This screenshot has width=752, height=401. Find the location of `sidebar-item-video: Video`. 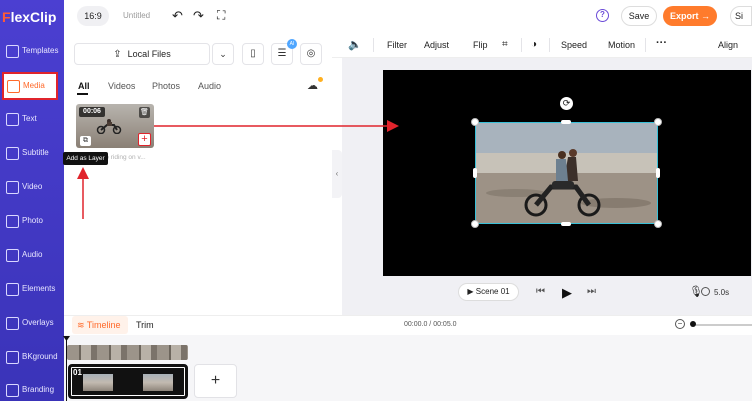

sidebar-item-video: Video is located at coordinates (32, 189).